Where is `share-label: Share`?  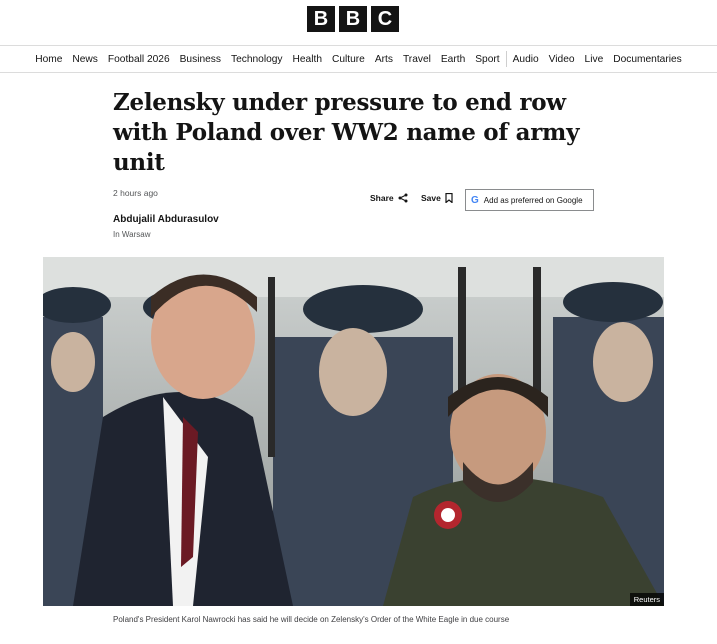 share-label: Share is located at coordinates (382, 198).